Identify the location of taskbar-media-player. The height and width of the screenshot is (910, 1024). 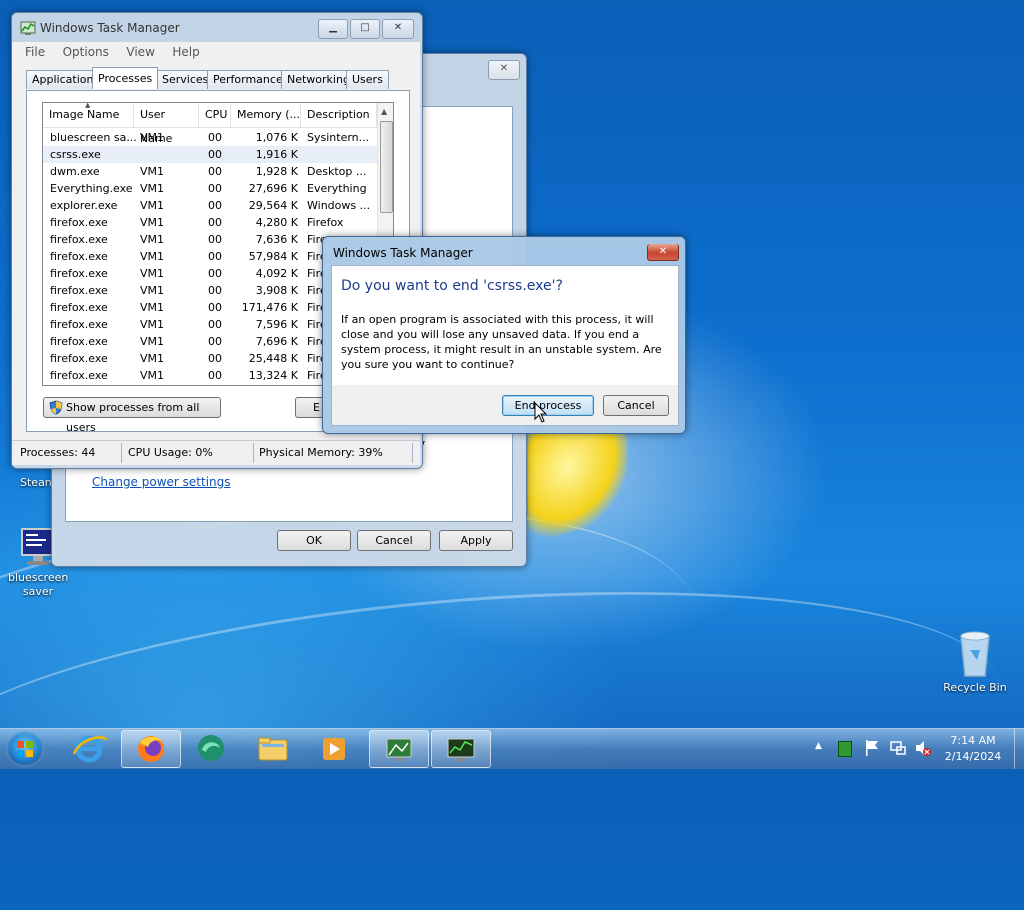
(334, 748).